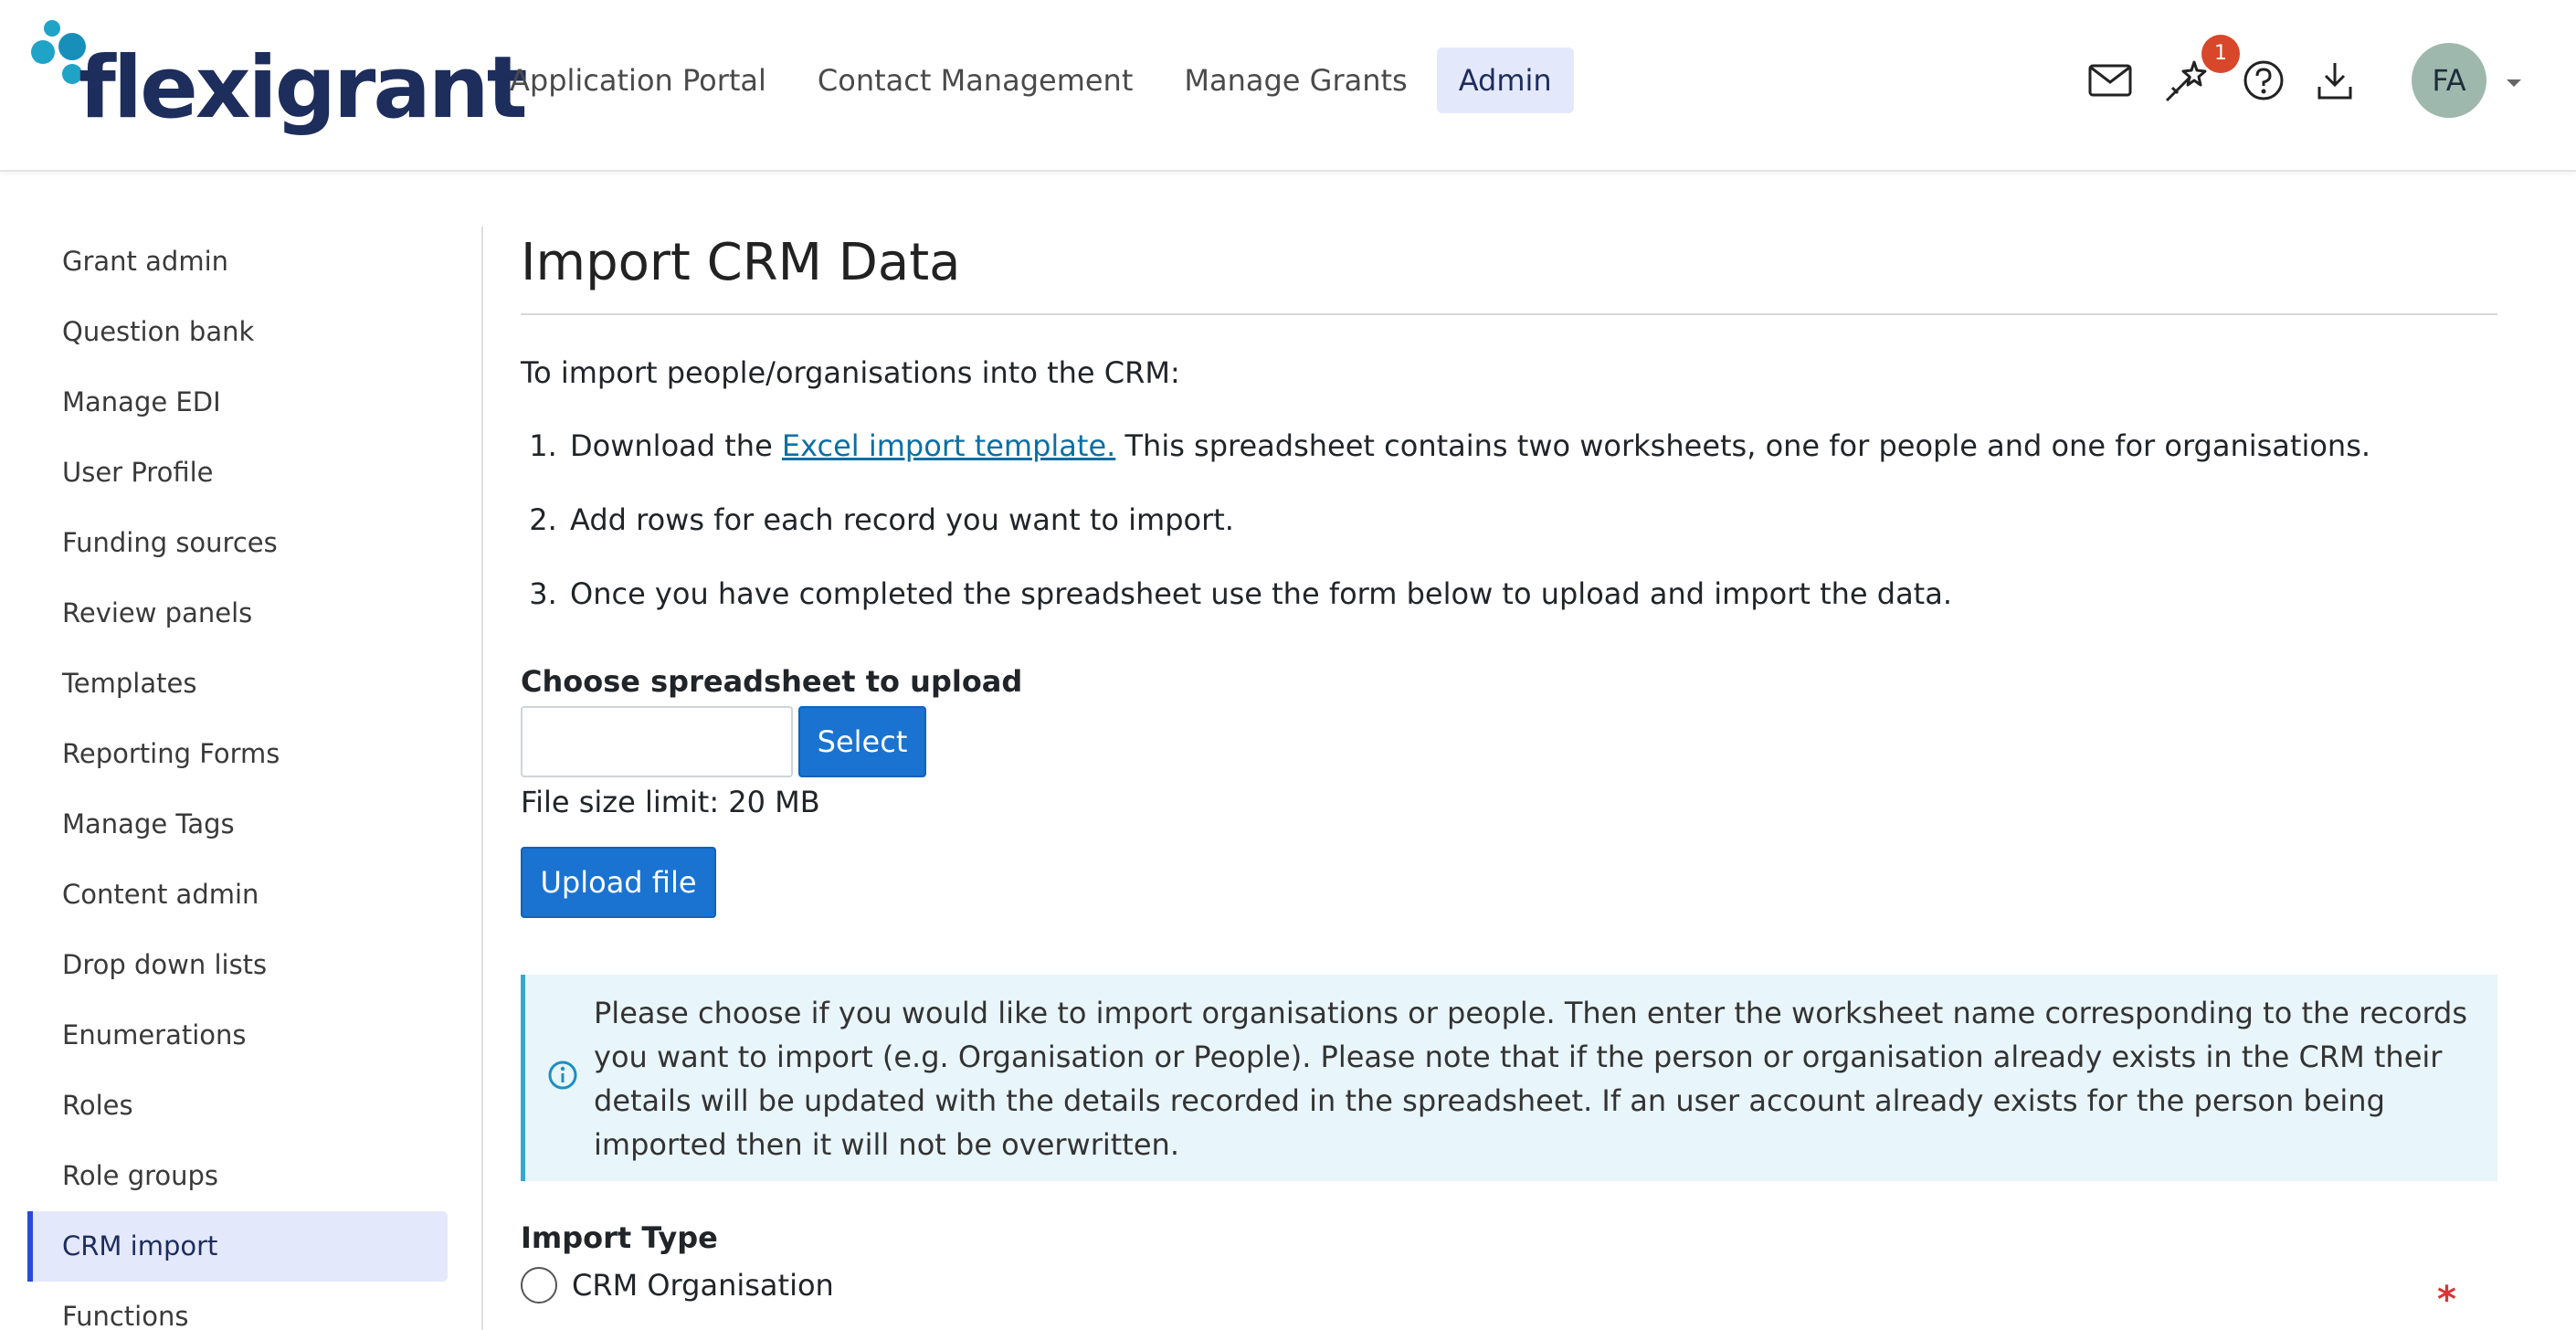 This screenshot has width=2576, height=1330. What do you see at coordinates (237, 332) in the screenshot?
I see `sidebar-item-question-bank: Question bank` at bounding box center [237, 332].